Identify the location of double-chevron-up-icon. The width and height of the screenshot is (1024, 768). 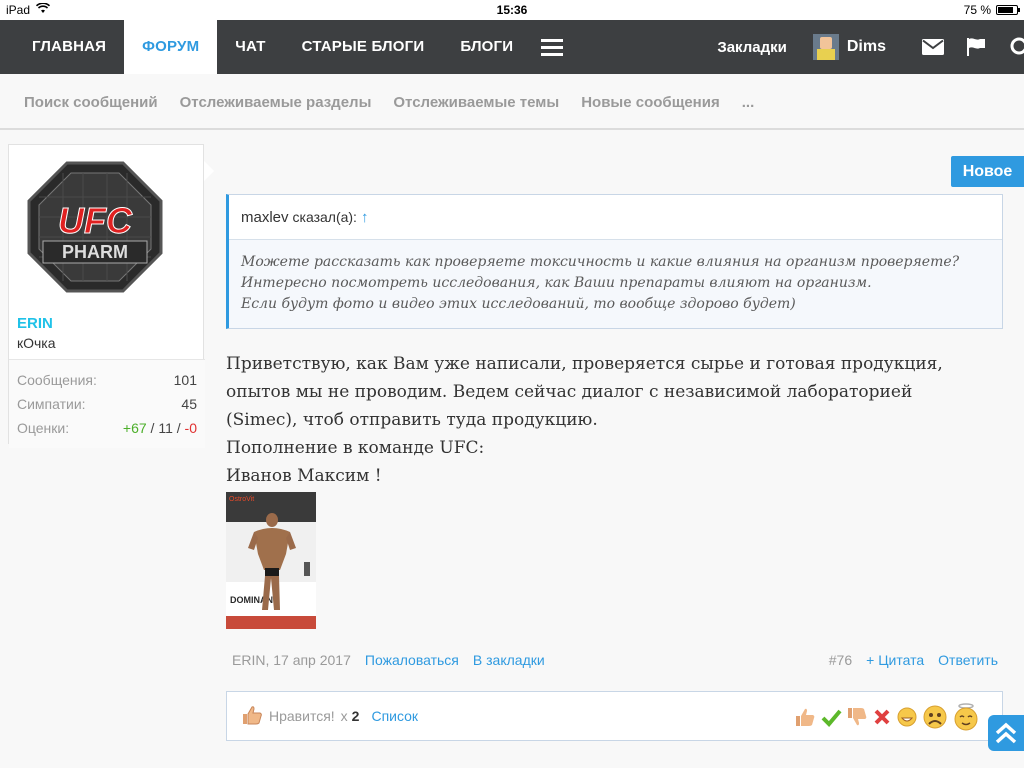
(1006, 733).